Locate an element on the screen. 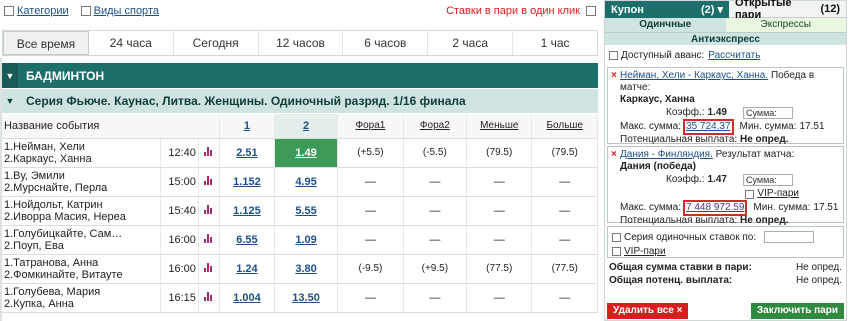 This screenshot has width=850, height=321. odd-2: 1.09 is located at coordinates (306, 240).